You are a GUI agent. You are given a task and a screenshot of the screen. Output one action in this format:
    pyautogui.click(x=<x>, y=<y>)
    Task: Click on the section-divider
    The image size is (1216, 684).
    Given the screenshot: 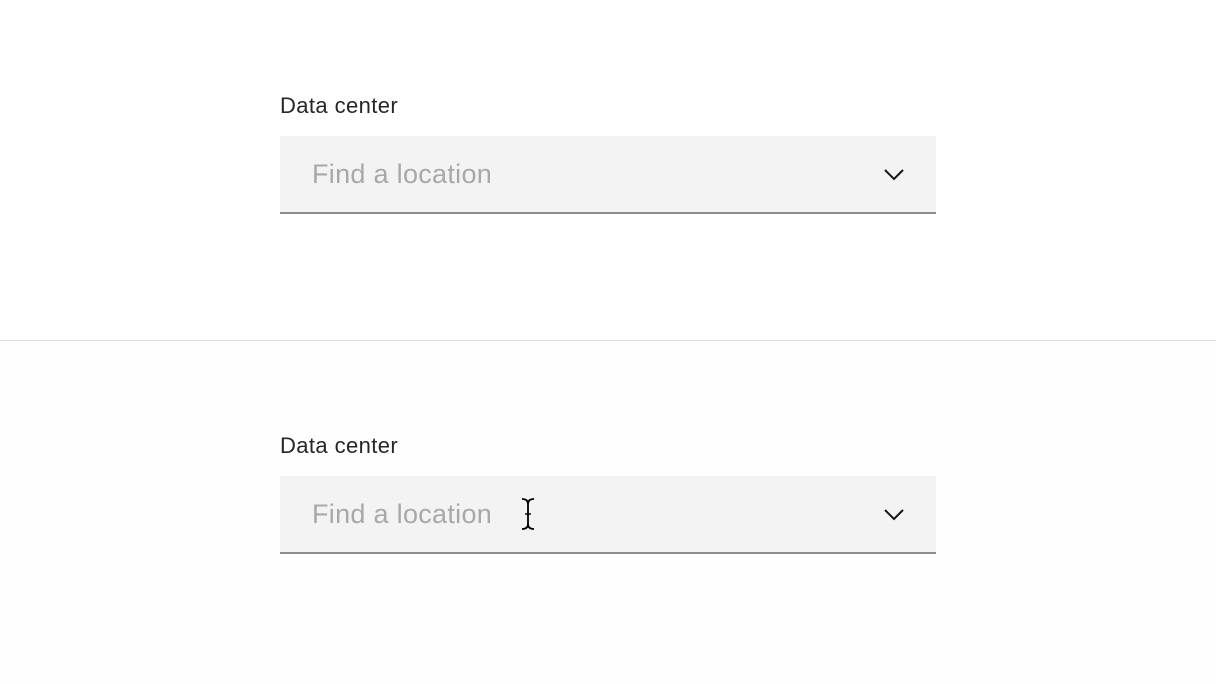 What is the action you would take?
    pyautogui.click(x=608, y=340)
    